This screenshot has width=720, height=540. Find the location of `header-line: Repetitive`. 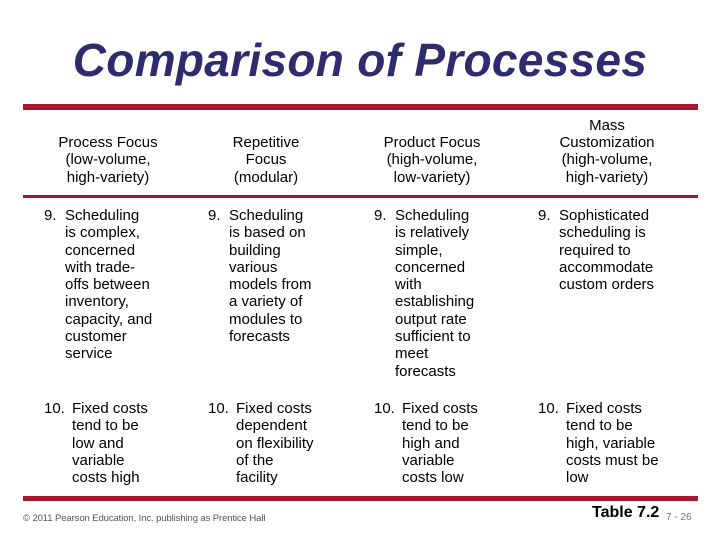

header-line: Repetitive is located at coordinates (266, 143).